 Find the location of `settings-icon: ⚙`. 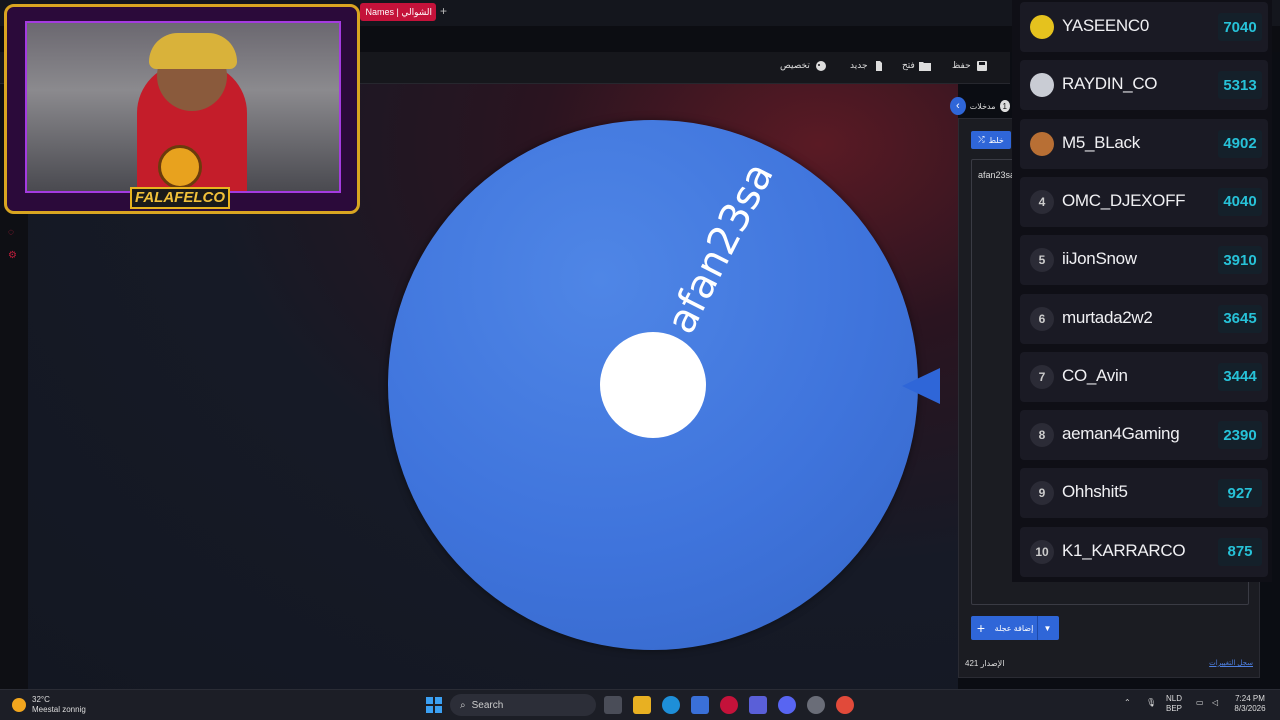

settings-icon: ⚙ is located at coordinates (14, 256).